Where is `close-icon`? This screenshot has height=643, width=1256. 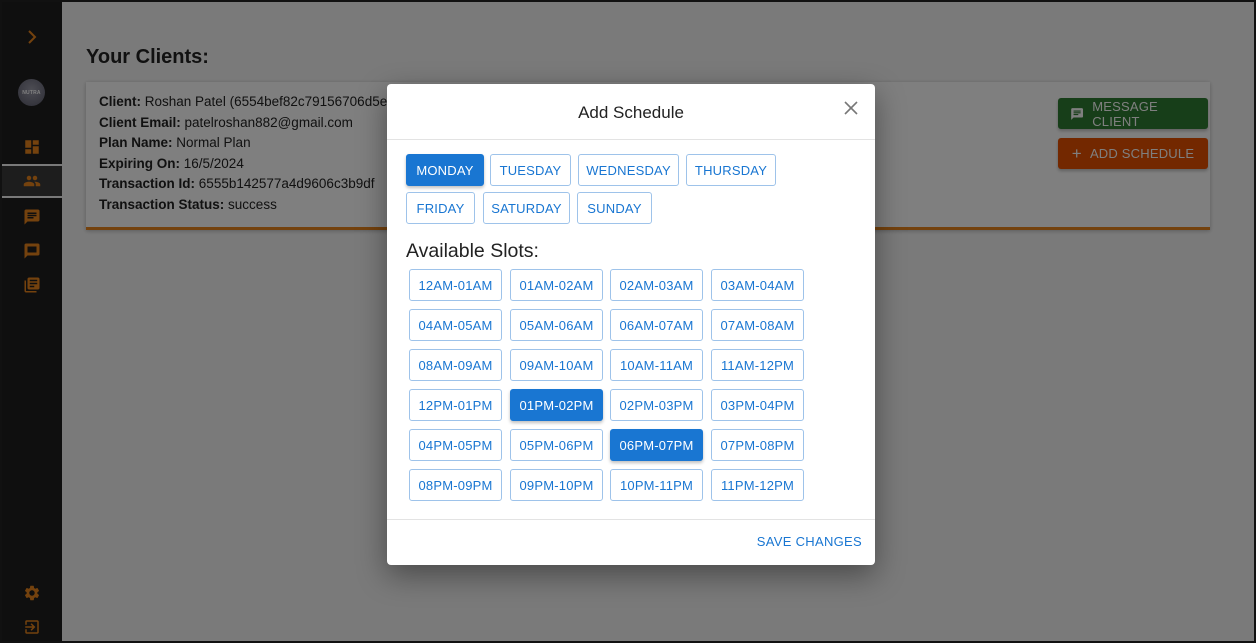
close-icon is located at coordinates (851, 108).